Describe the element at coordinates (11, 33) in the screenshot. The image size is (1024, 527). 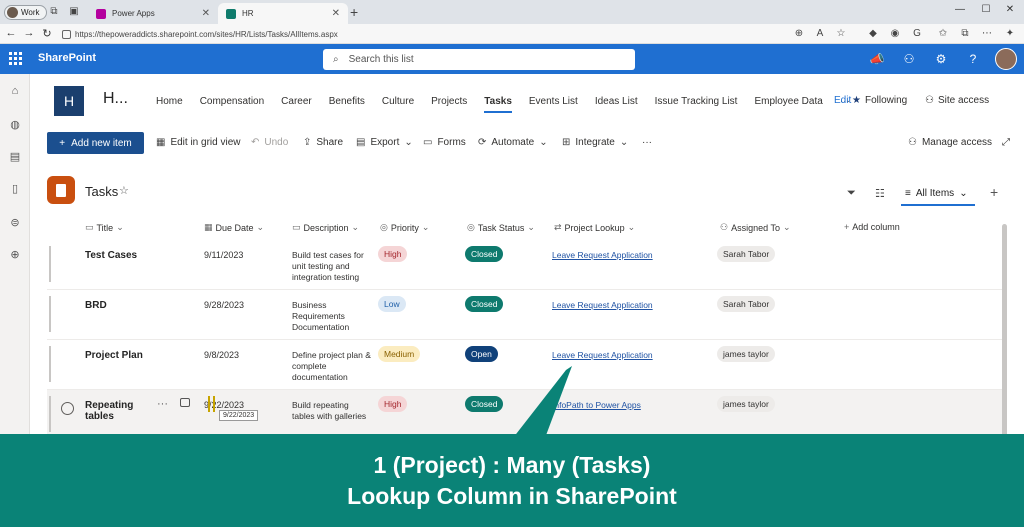
I see `back-icon: ←` at that location.